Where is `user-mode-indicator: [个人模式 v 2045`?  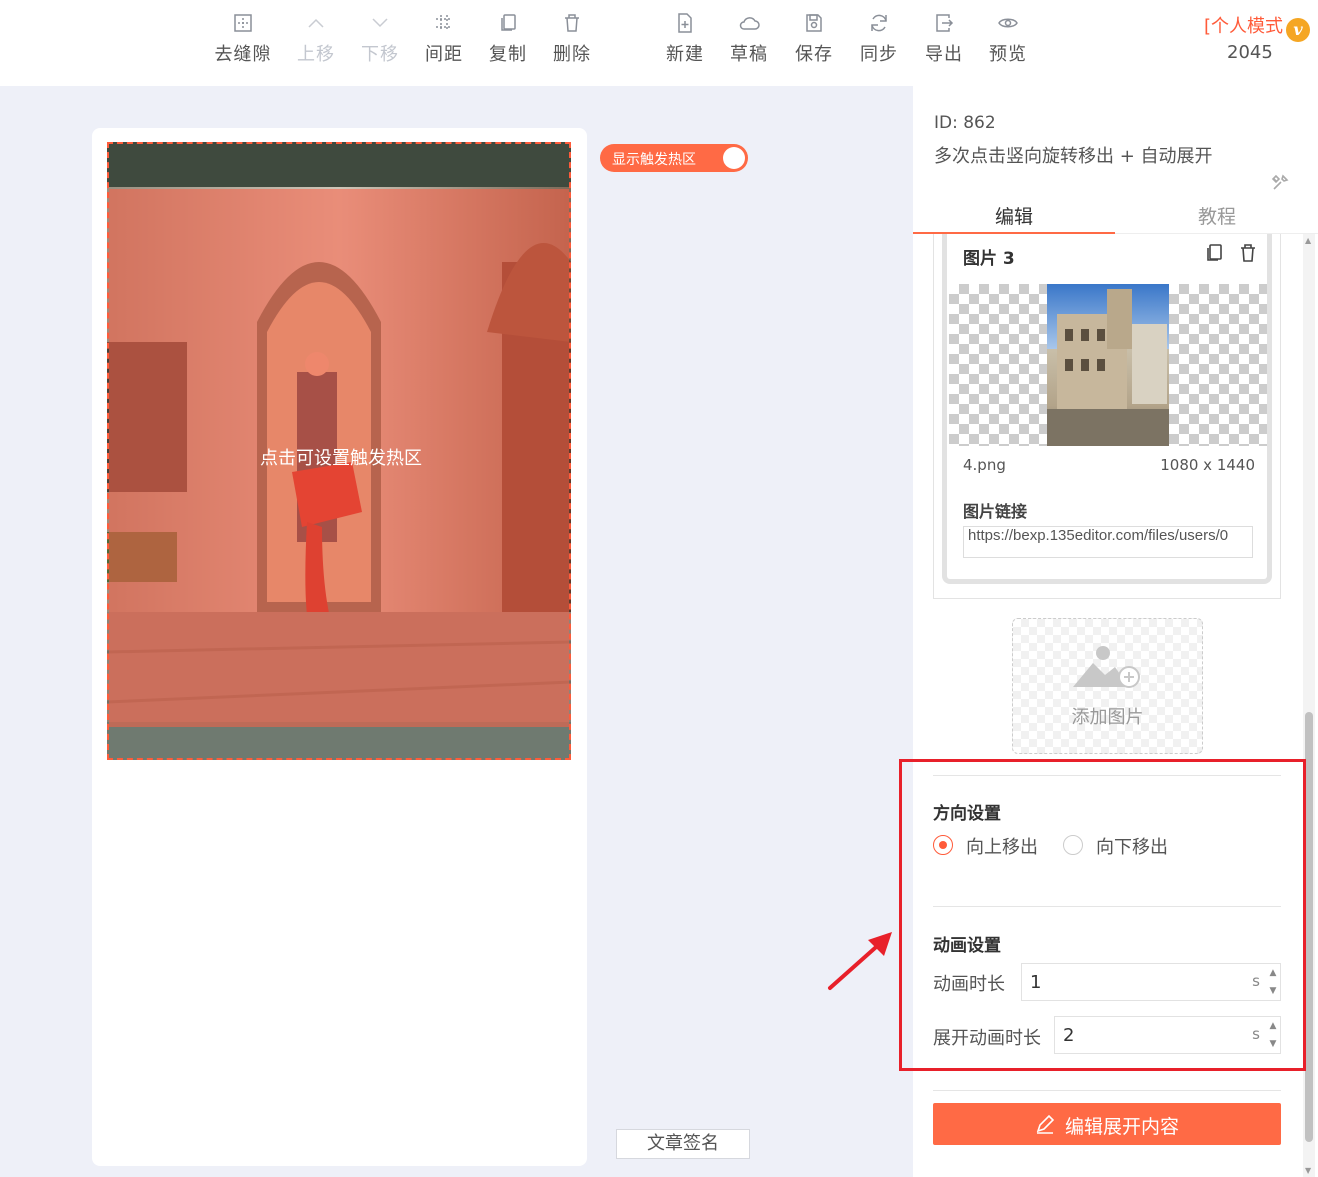
user-mode-indicator: [个人模式 v 2045 is located at coordinates (1256, 40).